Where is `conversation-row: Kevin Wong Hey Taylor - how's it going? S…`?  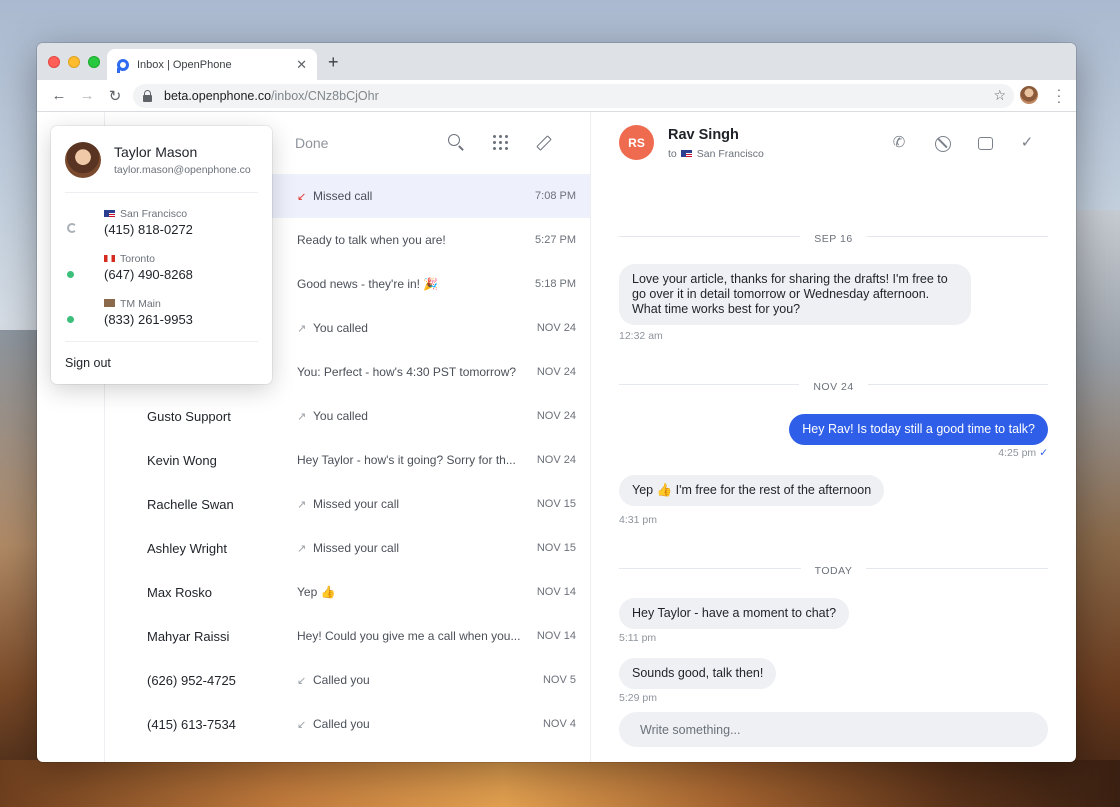 conversation-row: Kevin Wong Hey Taylor - how's it going? S… is located at coordinates (347, 460).